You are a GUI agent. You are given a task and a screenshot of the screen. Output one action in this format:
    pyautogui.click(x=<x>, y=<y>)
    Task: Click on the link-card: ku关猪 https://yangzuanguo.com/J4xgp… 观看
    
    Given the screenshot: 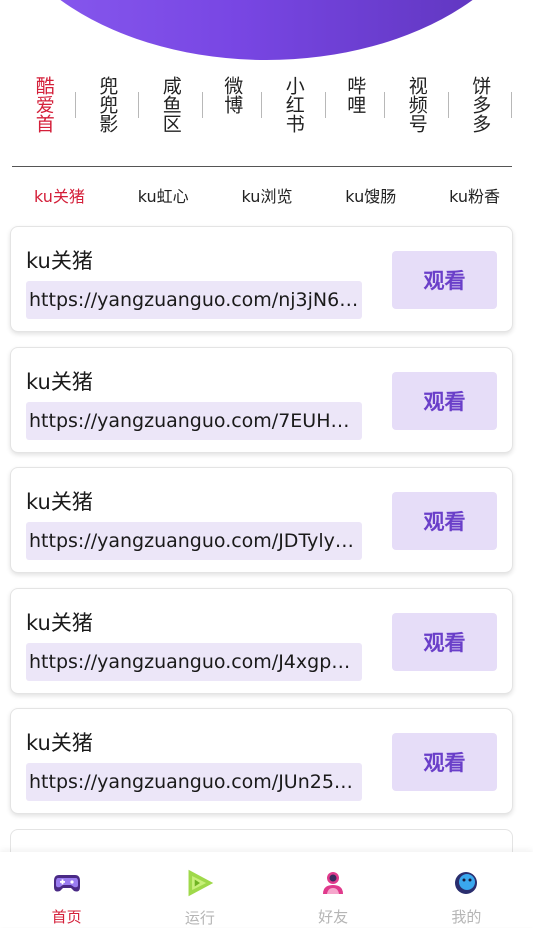 What is the action you would take?
    pyautogui.click(x=261, y=640)
    